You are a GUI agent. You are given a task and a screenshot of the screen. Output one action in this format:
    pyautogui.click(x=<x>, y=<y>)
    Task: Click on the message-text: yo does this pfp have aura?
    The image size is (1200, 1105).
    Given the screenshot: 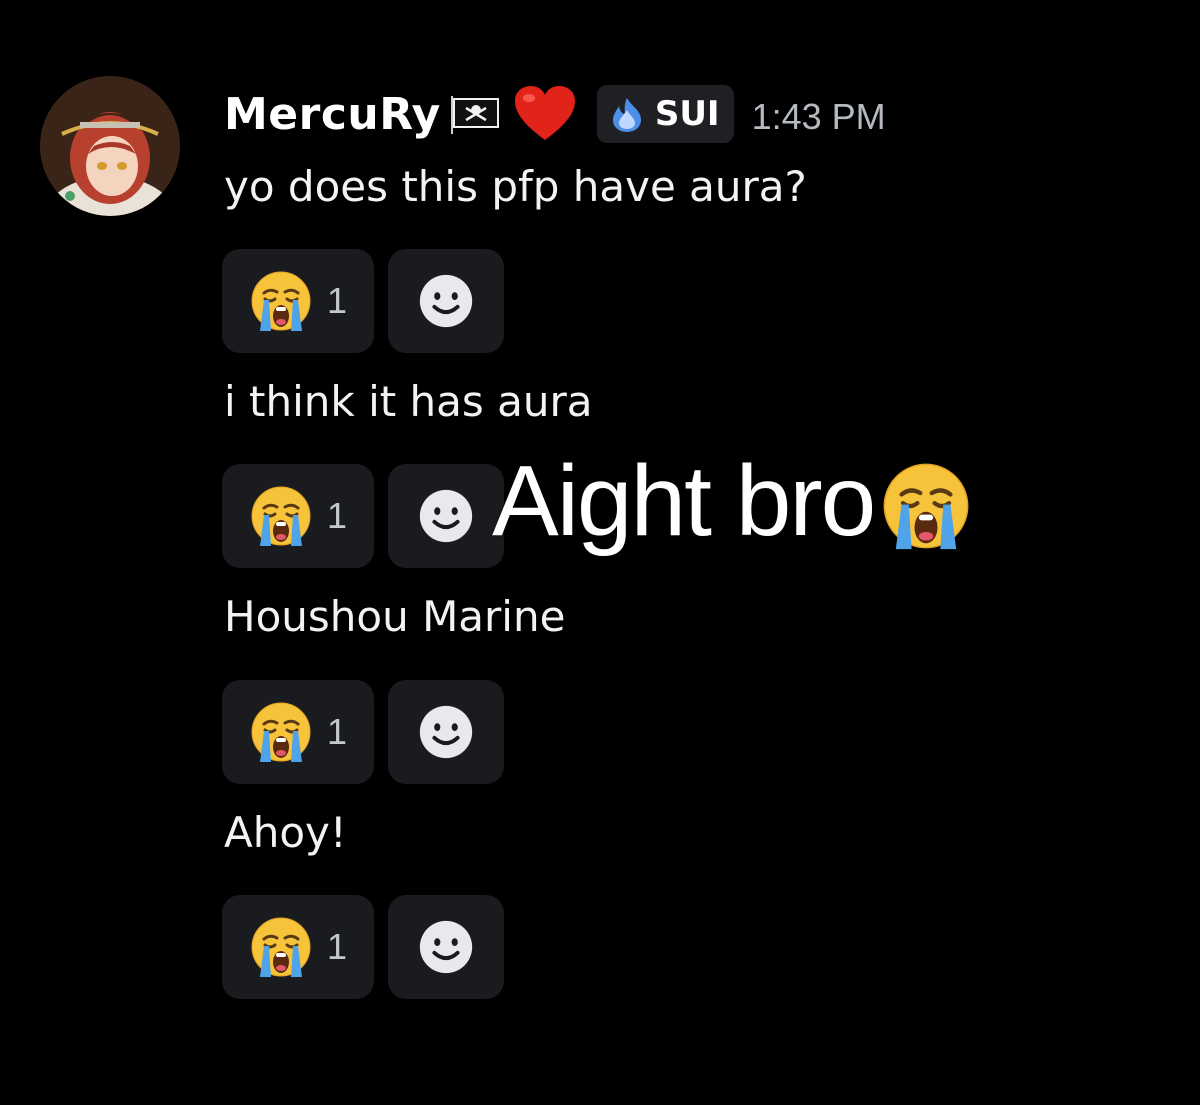 What is the action you would take?
    pyautogui.click(x=515, y=186)
    